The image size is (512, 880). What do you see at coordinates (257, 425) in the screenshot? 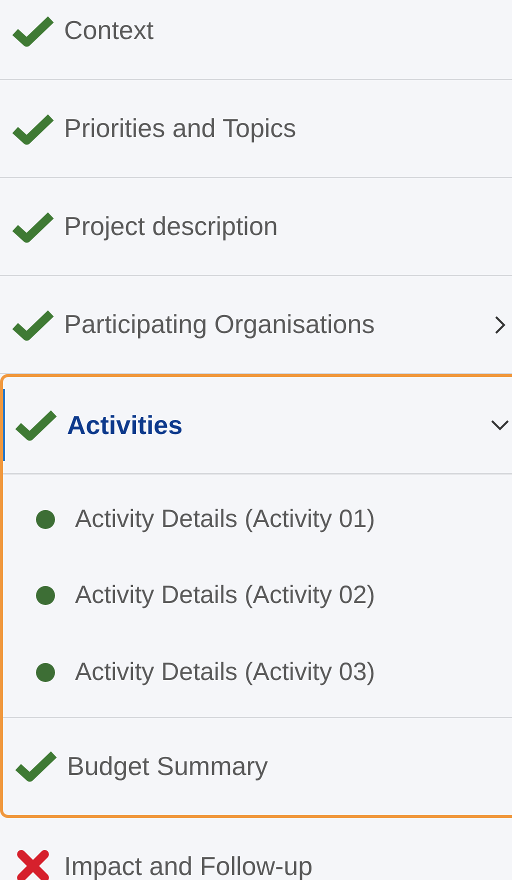
I see `nav-item: Activities` at bounding box center [257, 425].